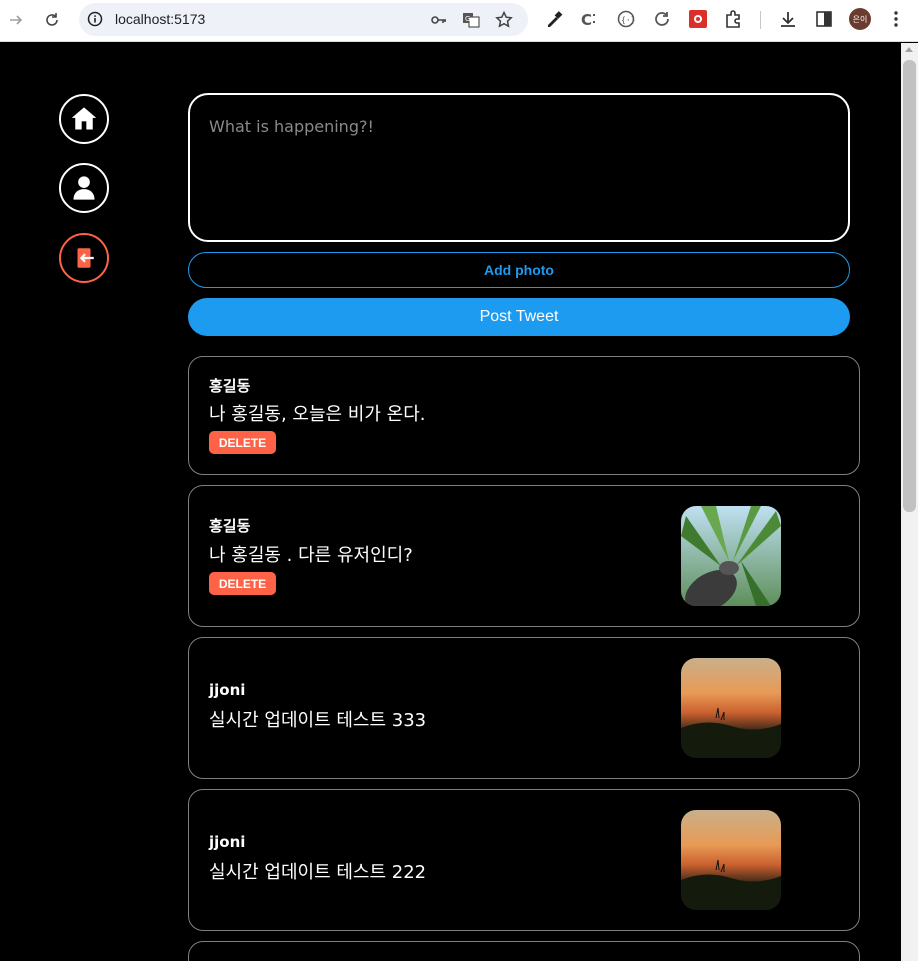 The height and width of the screenshot is (961, 918). I want to click on tweet-card, so click(524, 951).